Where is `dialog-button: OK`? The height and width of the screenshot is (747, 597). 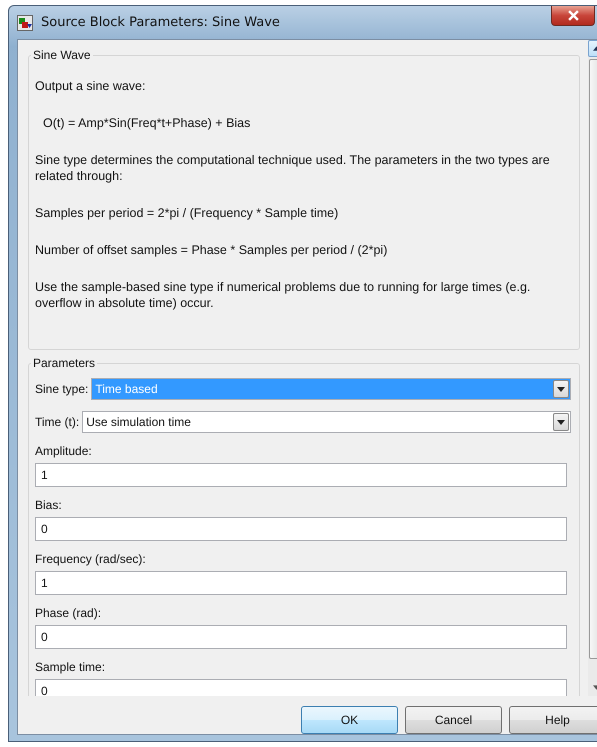 dialog-button: OK is located at coordinates (349, 720).